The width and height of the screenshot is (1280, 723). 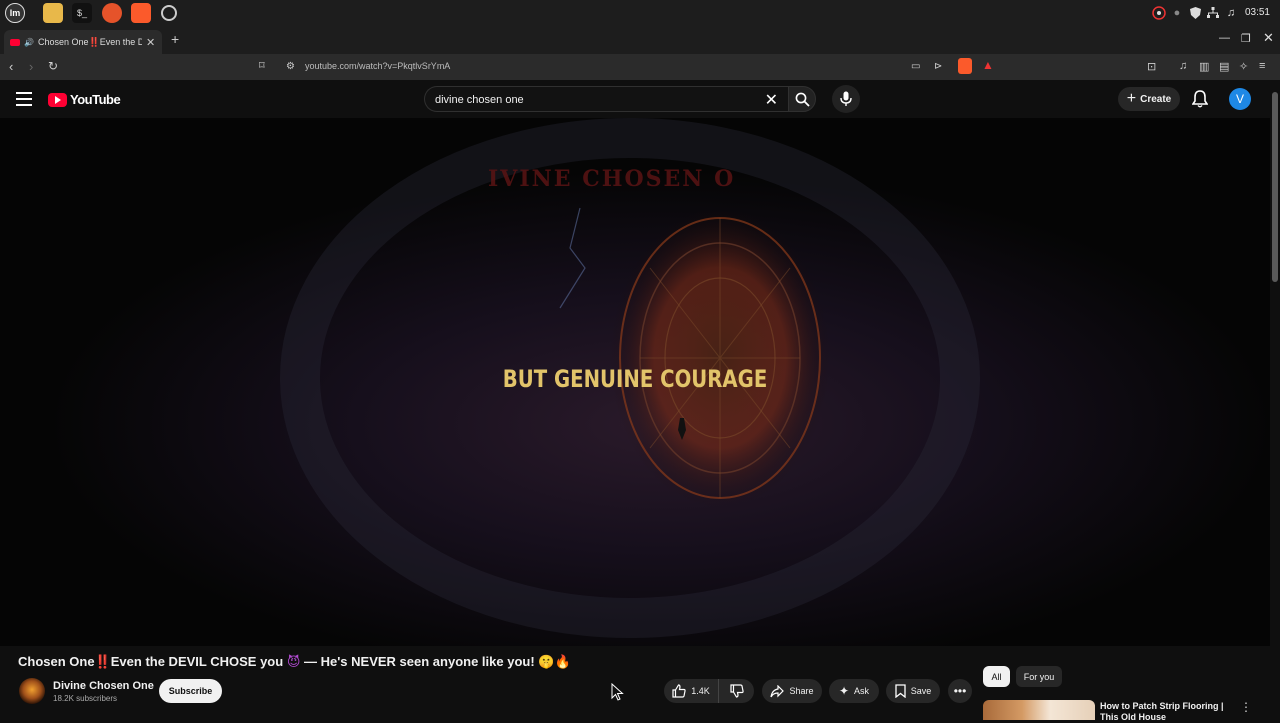 I want to click on network-icon, so click(x=1213, y=13).